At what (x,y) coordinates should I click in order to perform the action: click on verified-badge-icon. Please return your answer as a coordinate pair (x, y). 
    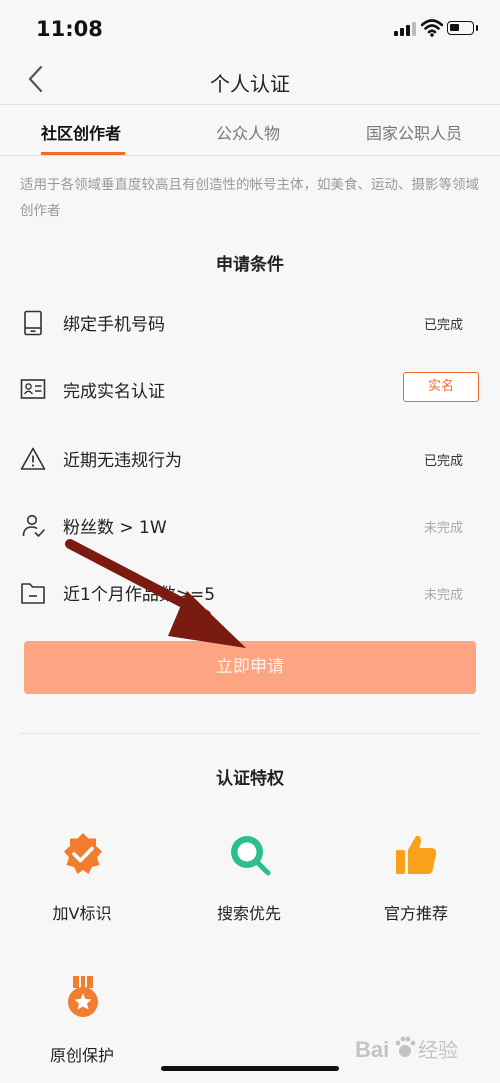
    Looking at the image, I should click on (83, 853).